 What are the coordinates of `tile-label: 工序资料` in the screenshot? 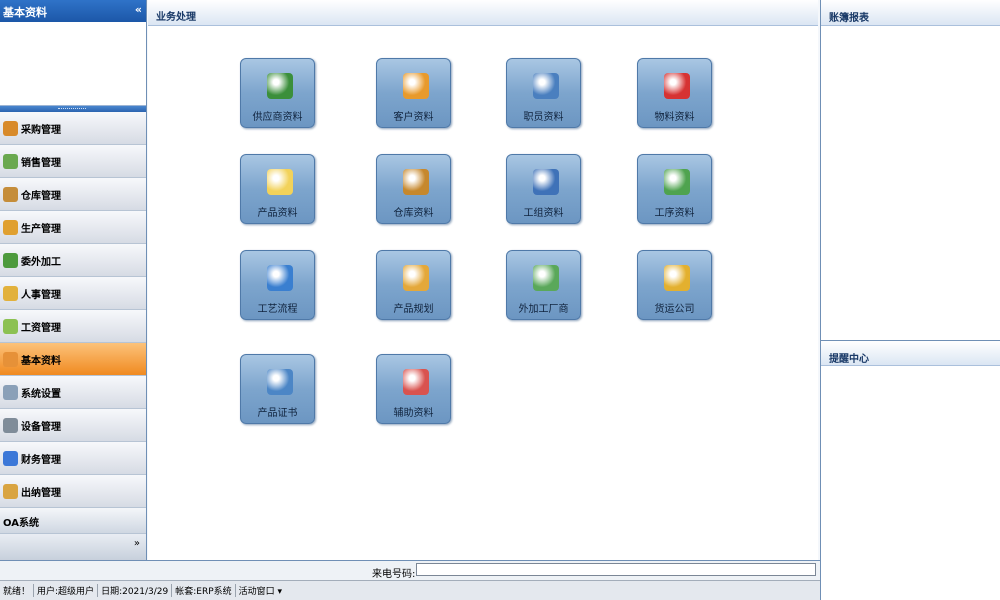 It's located at (674, 213).